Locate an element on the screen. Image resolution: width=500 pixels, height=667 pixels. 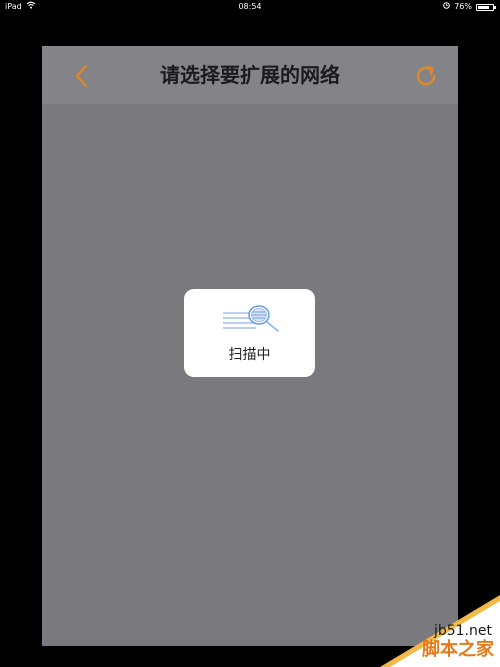
scanning-indicator: 扫描中 is located at coordinates (249, 333).